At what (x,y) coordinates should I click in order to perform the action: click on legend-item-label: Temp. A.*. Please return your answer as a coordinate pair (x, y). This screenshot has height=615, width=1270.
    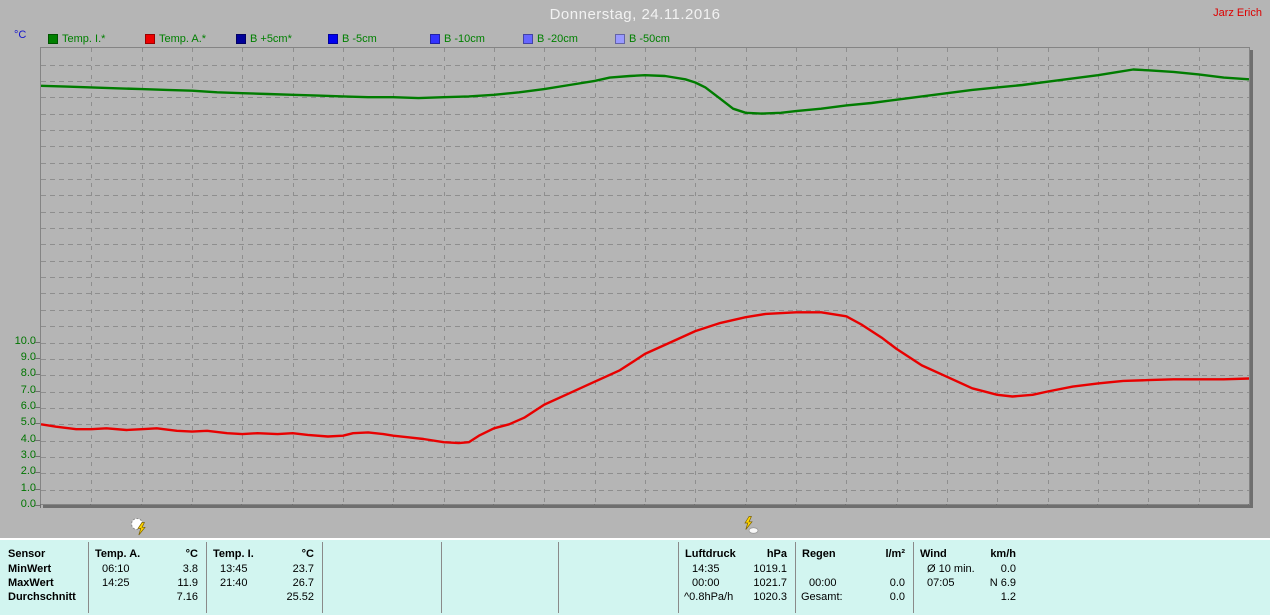
    Looking at the image, I should click on (183, 39).